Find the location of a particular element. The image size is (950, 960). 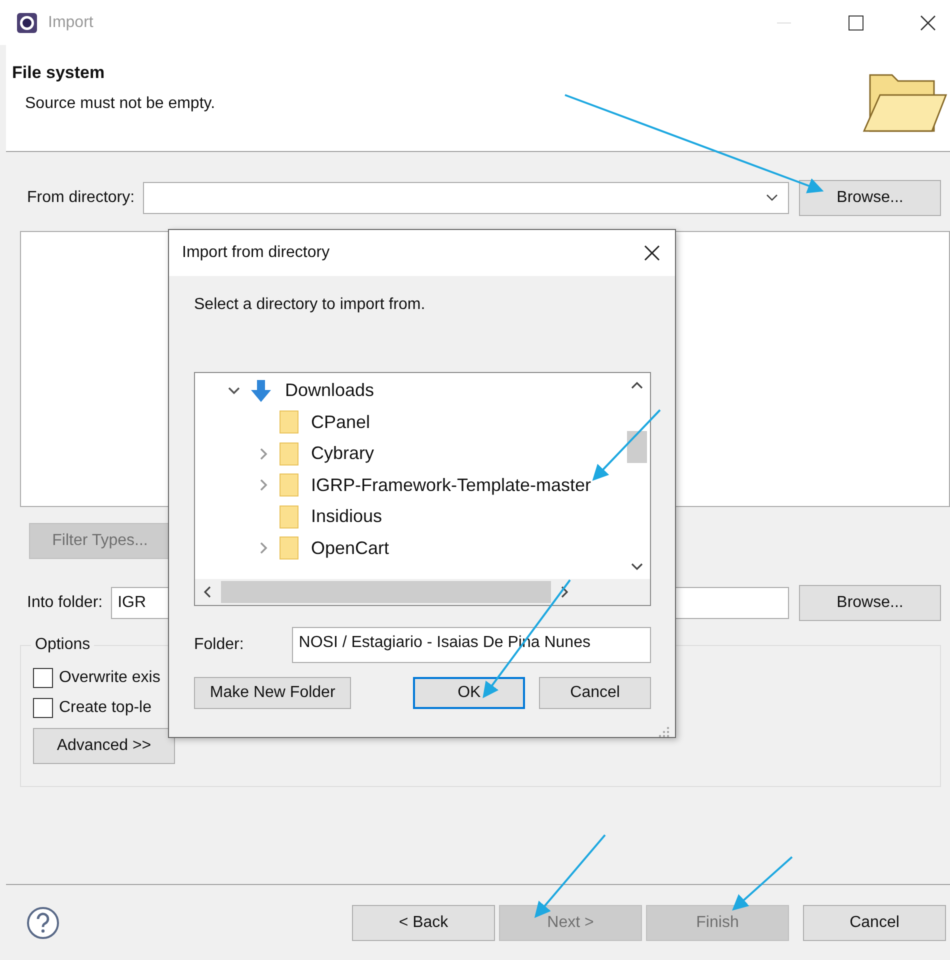

tree-item: Cybrary is located at coordinates (342, 453).